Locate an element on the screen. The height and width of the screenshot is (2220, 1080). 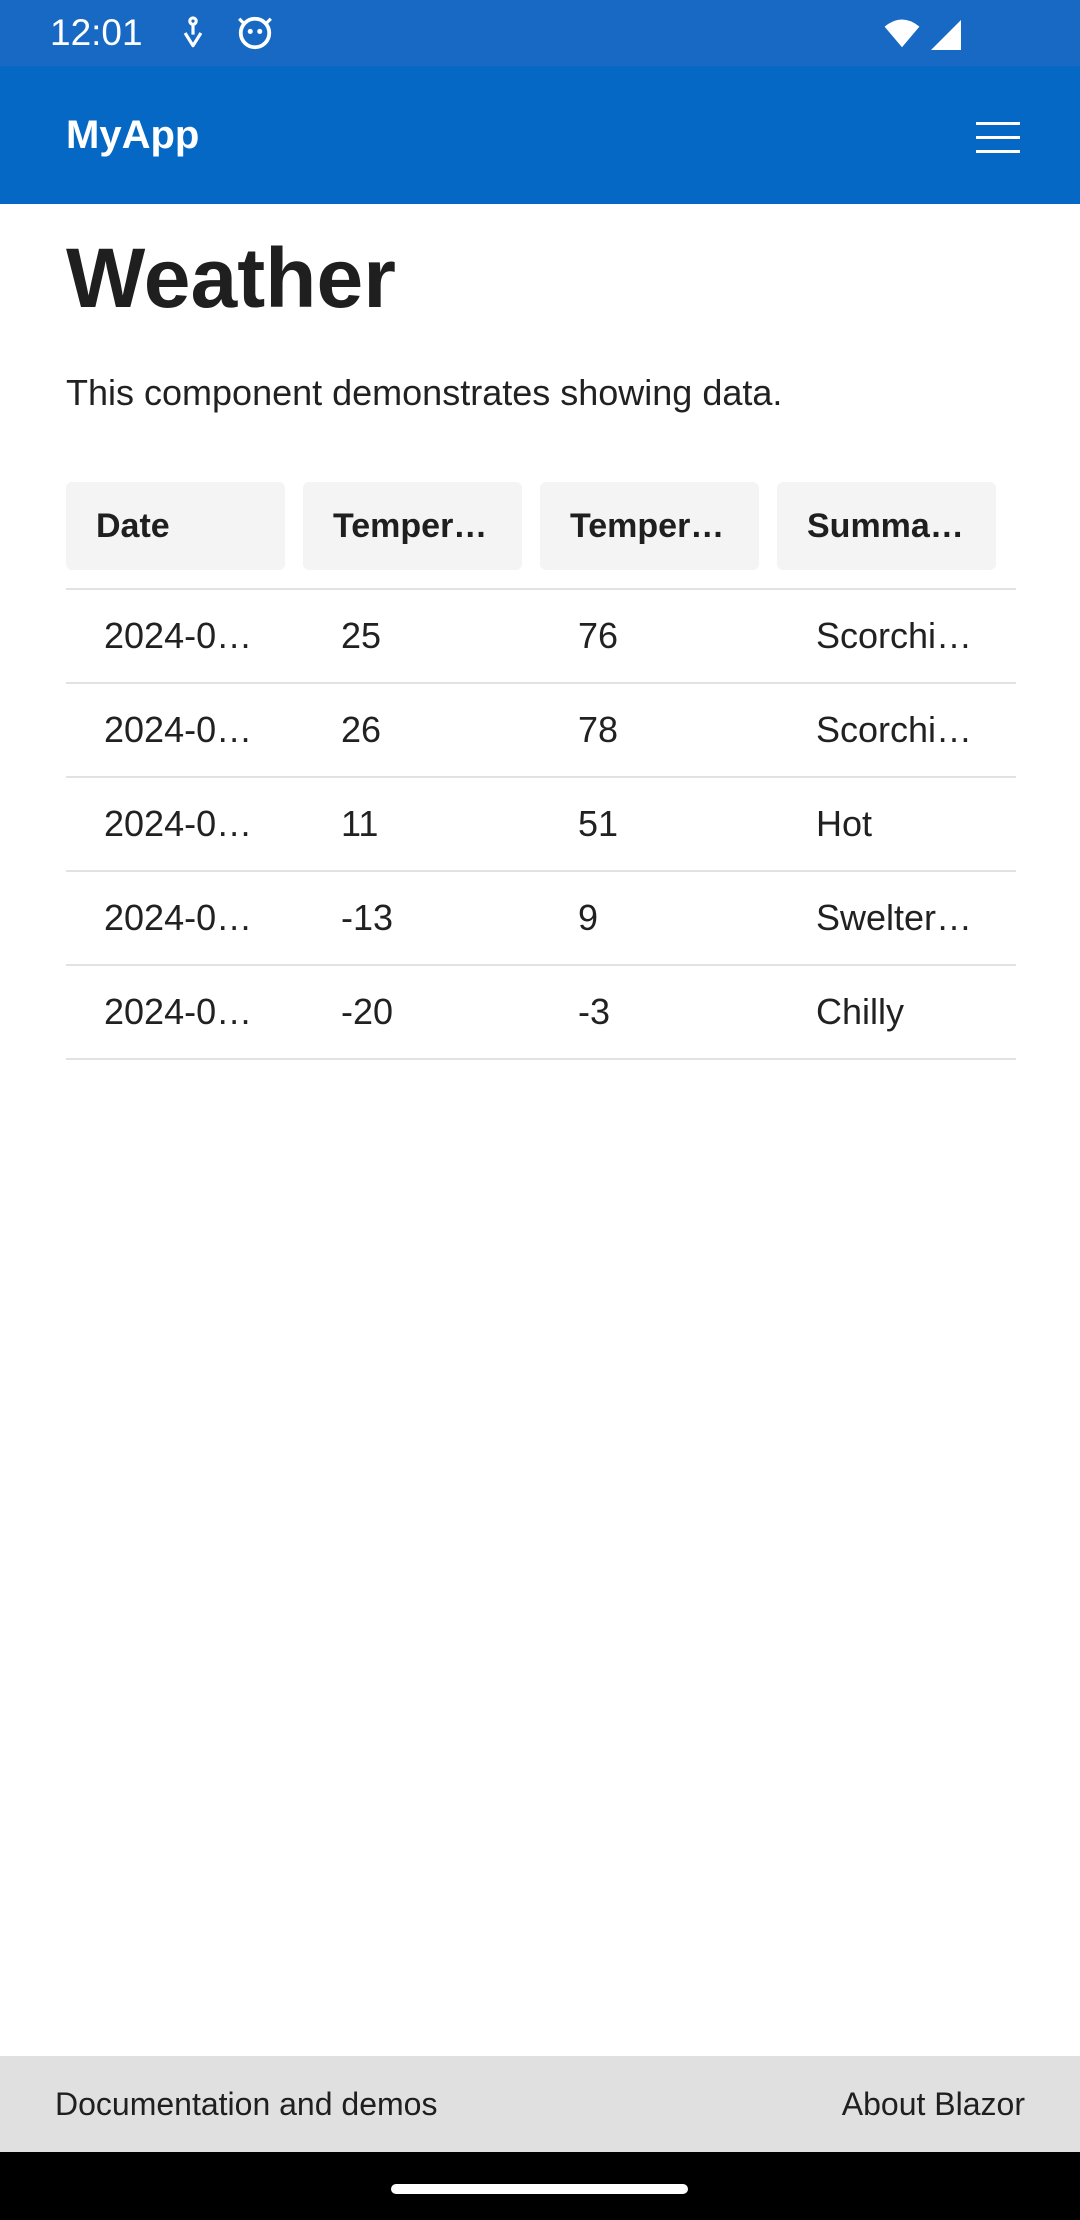
system-navigation-bar is located at coordinates (540, 2186).